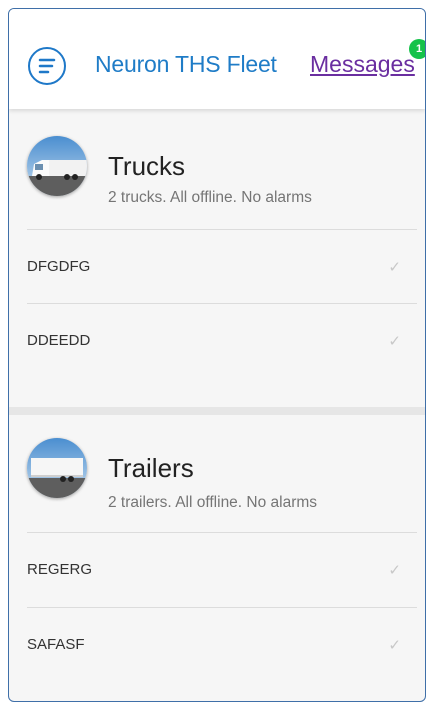 The image size is (436, 708). Describe the element at coordinates (213, 502) in the screenshot. I see `trailers-subtitle: 2 trailers. All offline. No alarms` at that location.